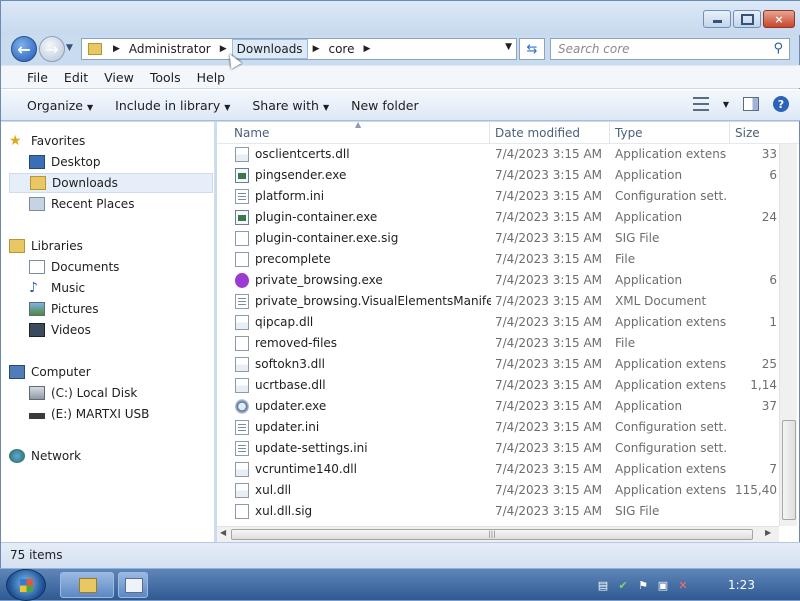 This screenshot has height=601, width=800. Describe the element at coordinates (778, 48) in the screenshot. I see `search-icon: ⚲` at that location.